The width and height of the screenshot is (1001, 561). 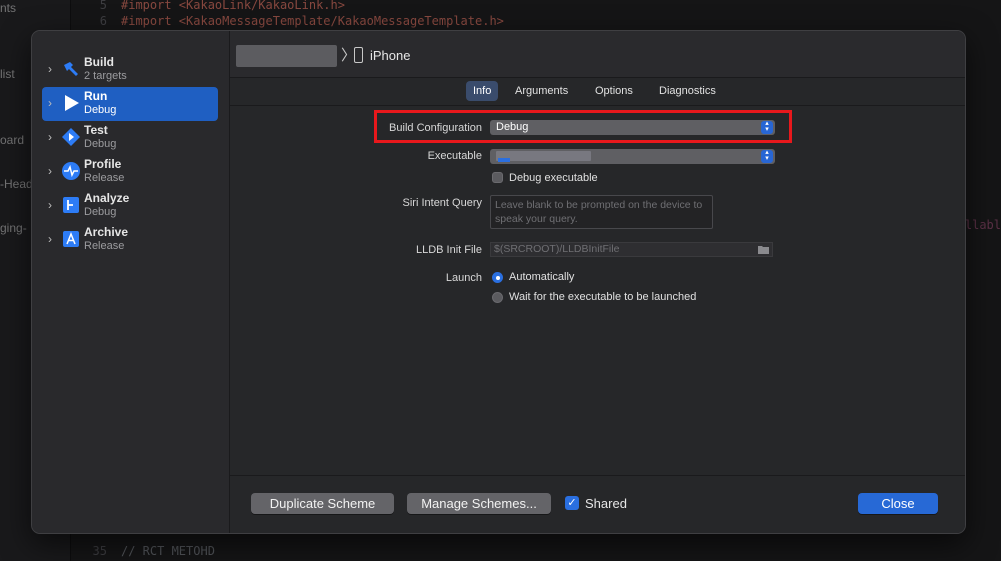 What do you see at coordinates (504, 160) in the screenshot?
I see `app-icon` at bounding box center [504, 160].